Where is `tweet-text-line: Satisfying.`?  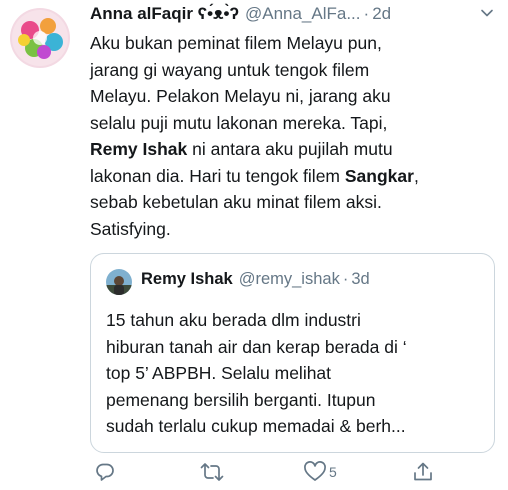 tweet-text-line: Satisfying. is located at coordinates (130, 228).